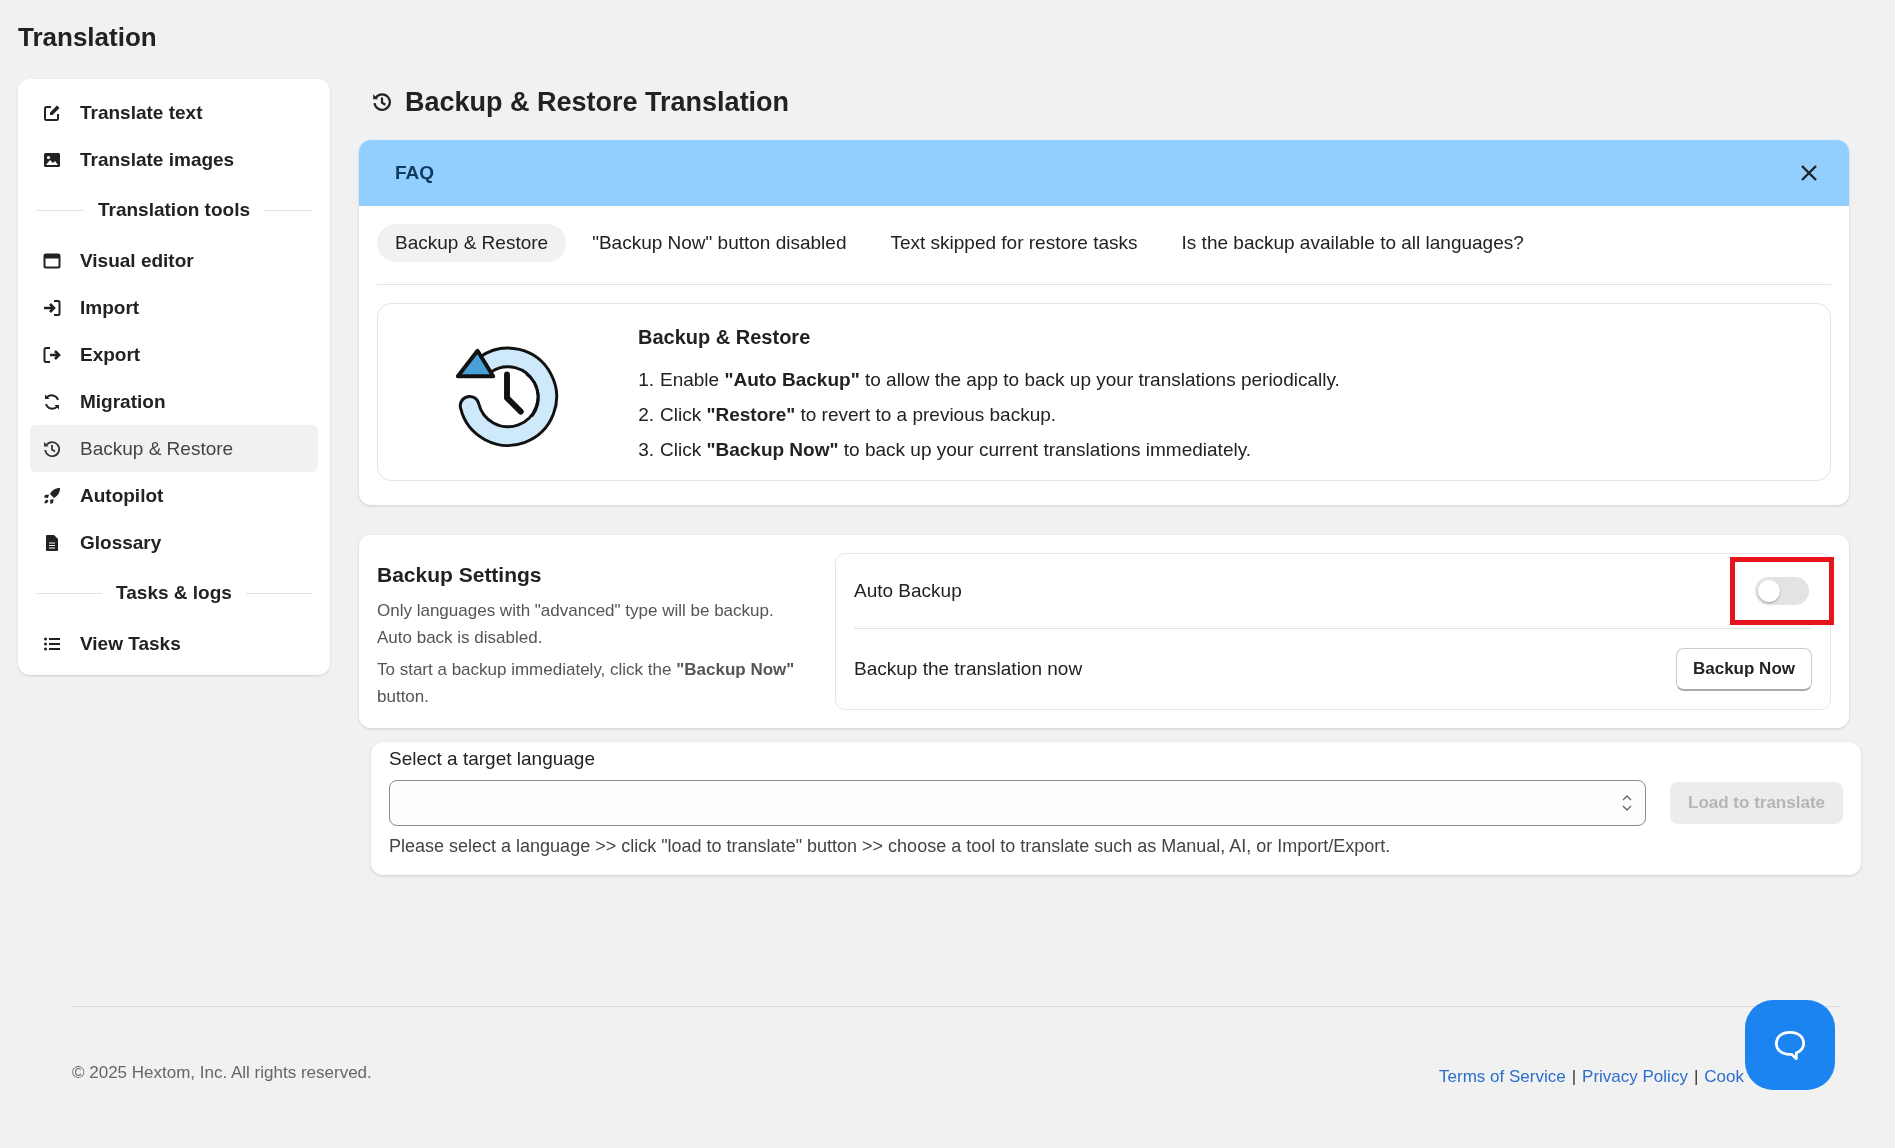 The width and height of the screenshot is (1895, 1148). What do you see at coordinates (968, 669) in the screenshot?
I see `setting-label: Backup the translation now` at bounding box center [968, 669].